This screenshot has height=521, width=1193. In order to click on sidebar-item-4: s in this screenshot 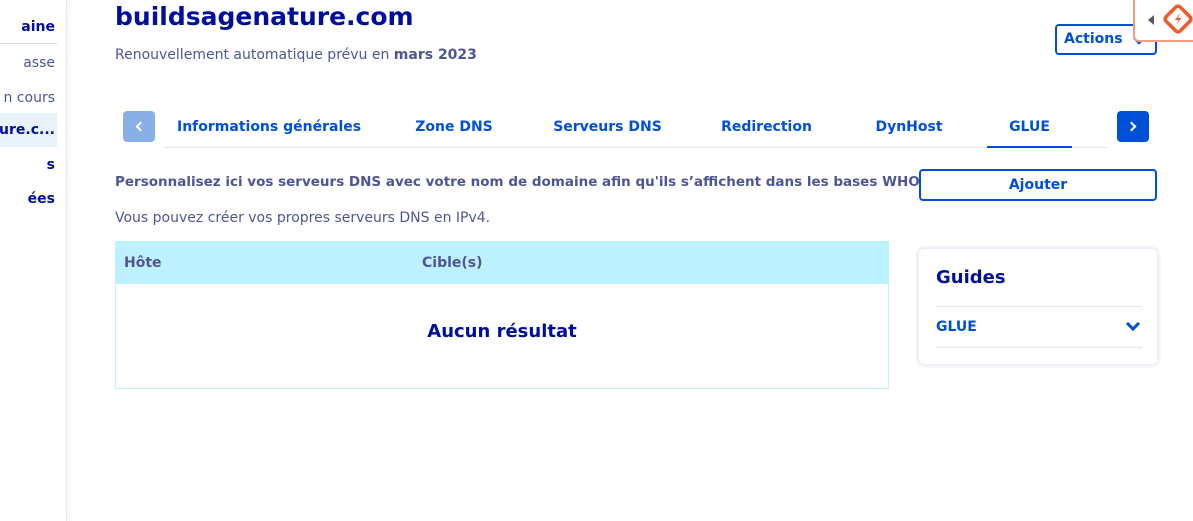, I will do `click(28, 165)`.